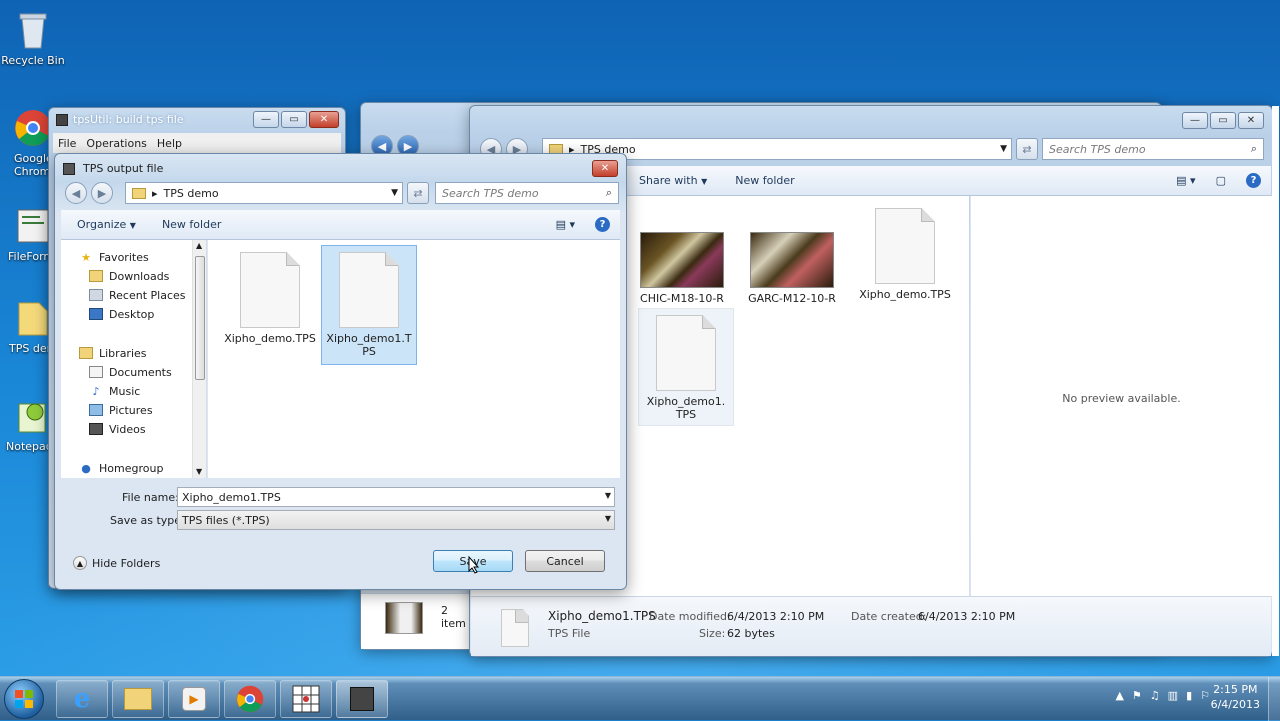  Describe the element at coordinates (1173, 695) in the screenshot. I see `network-icon: ▥` at that location.